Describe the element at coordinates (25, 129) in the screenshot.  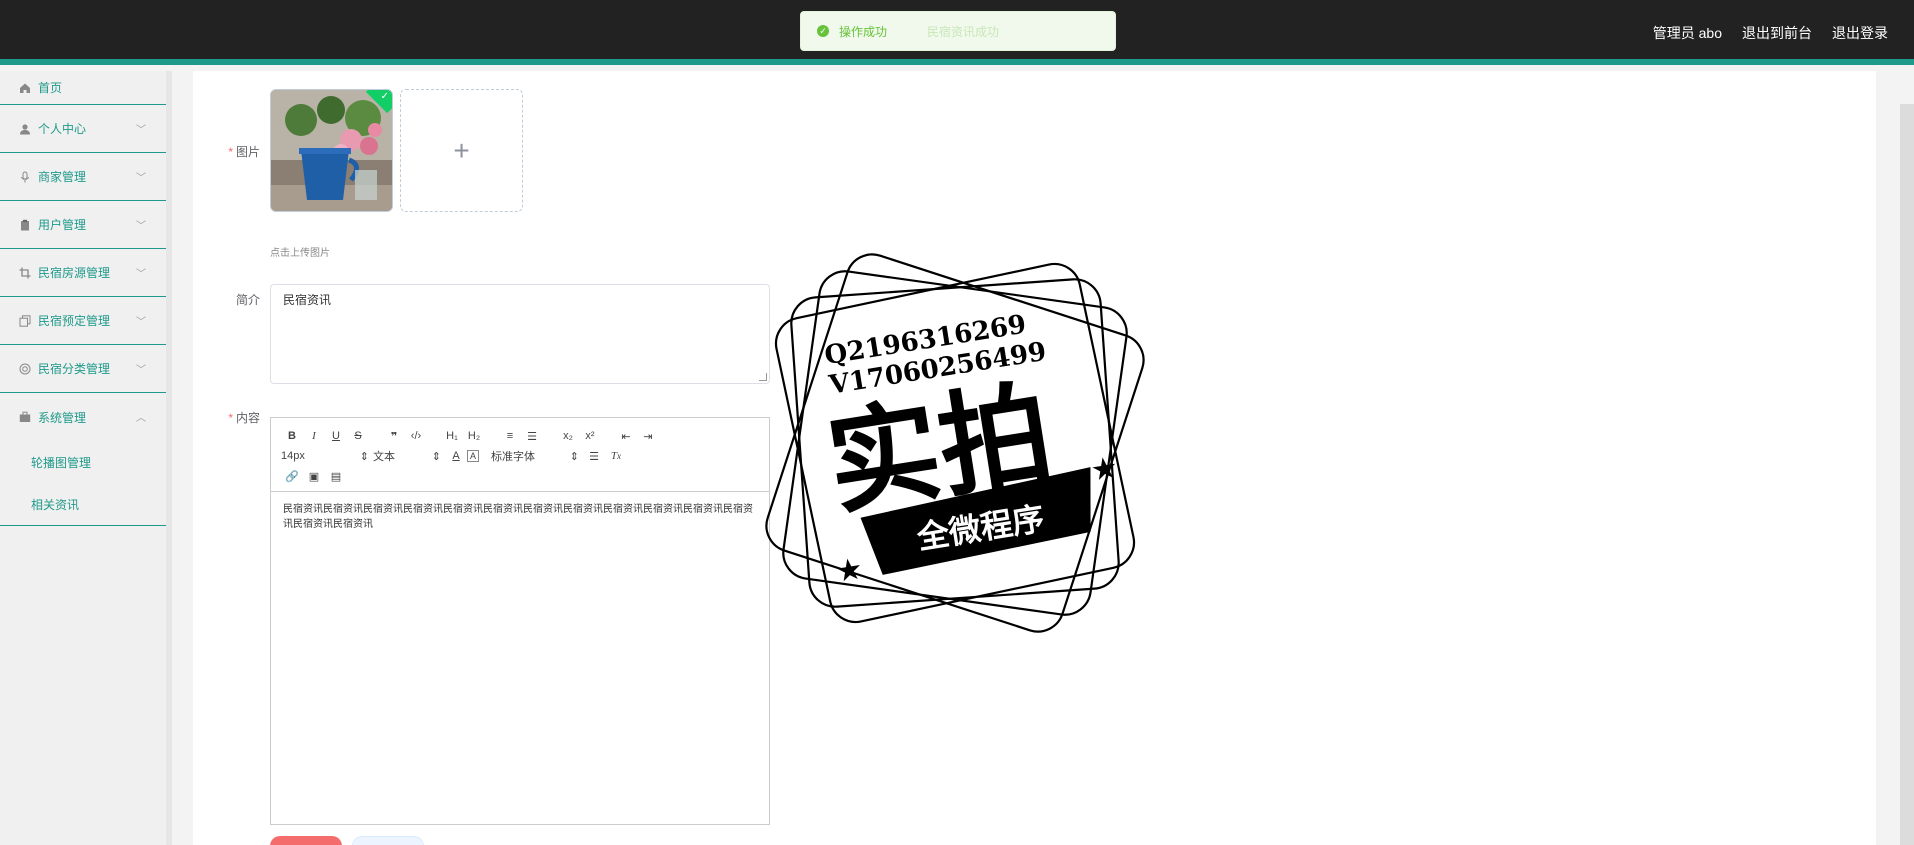
I see `user-icon` at that location.